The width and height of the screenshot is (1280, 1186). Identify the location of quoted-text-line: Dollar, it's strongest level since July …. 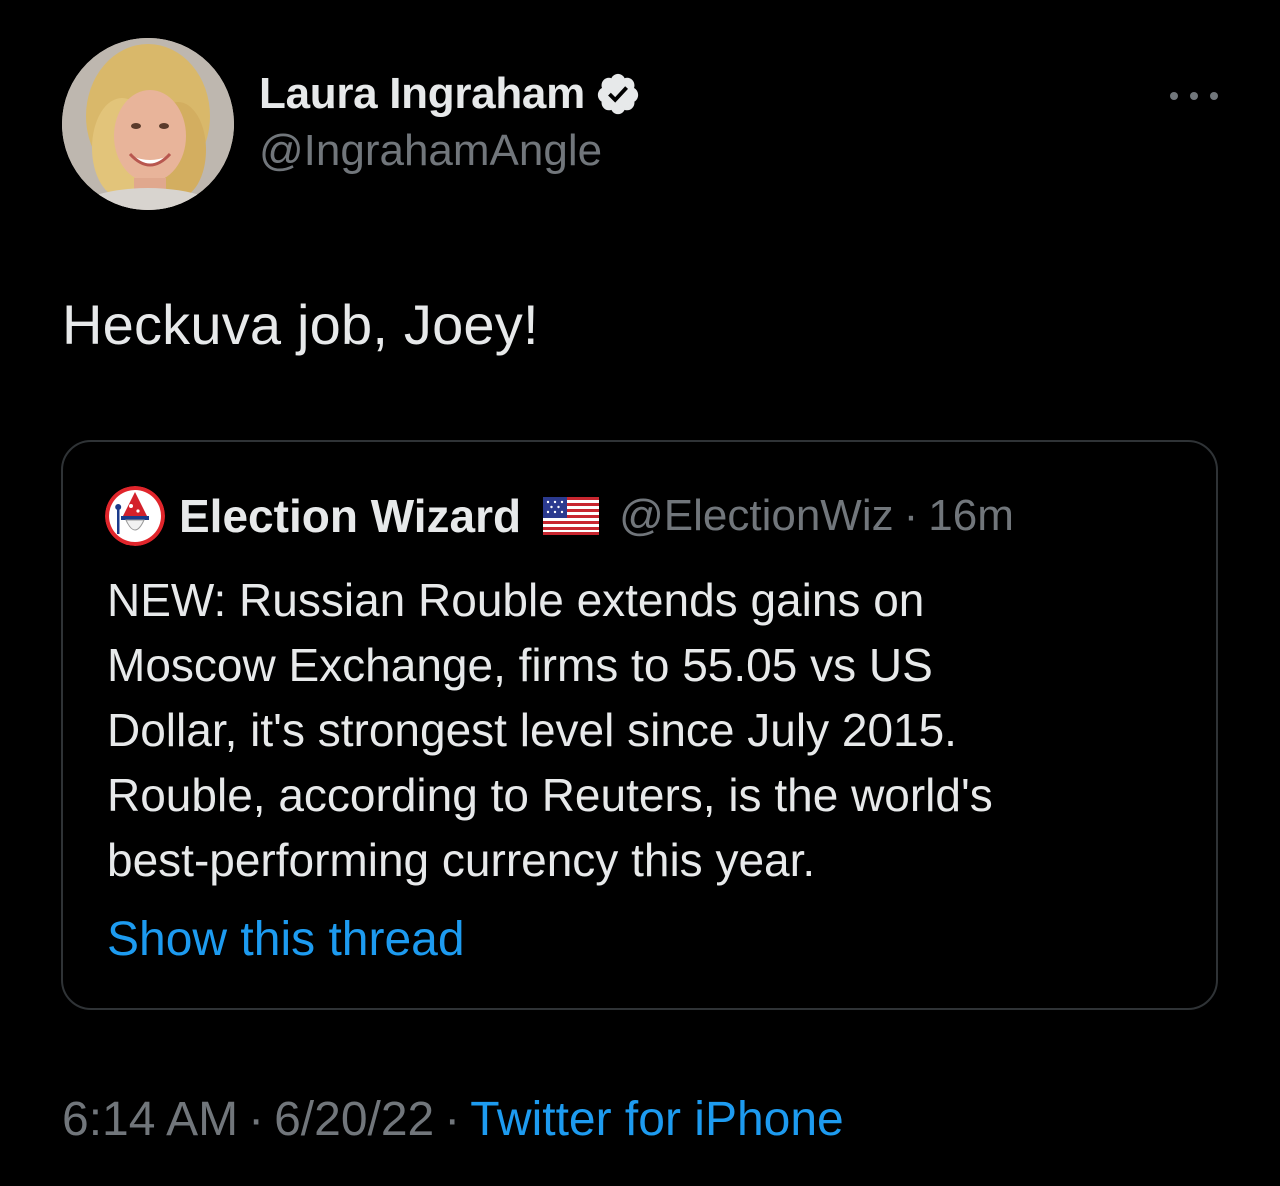
(532, 730).